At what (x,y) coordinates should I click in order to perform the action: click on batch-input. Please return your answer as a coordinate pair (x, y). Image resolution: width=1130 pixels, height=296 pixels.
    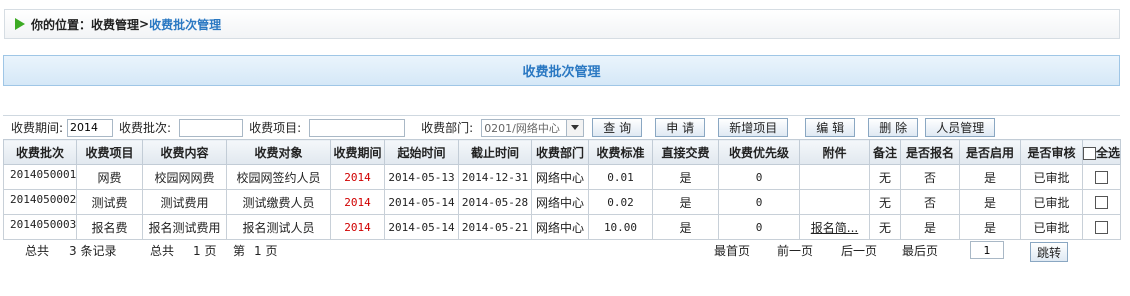
    Looking at the image, I should click on (211, 127).